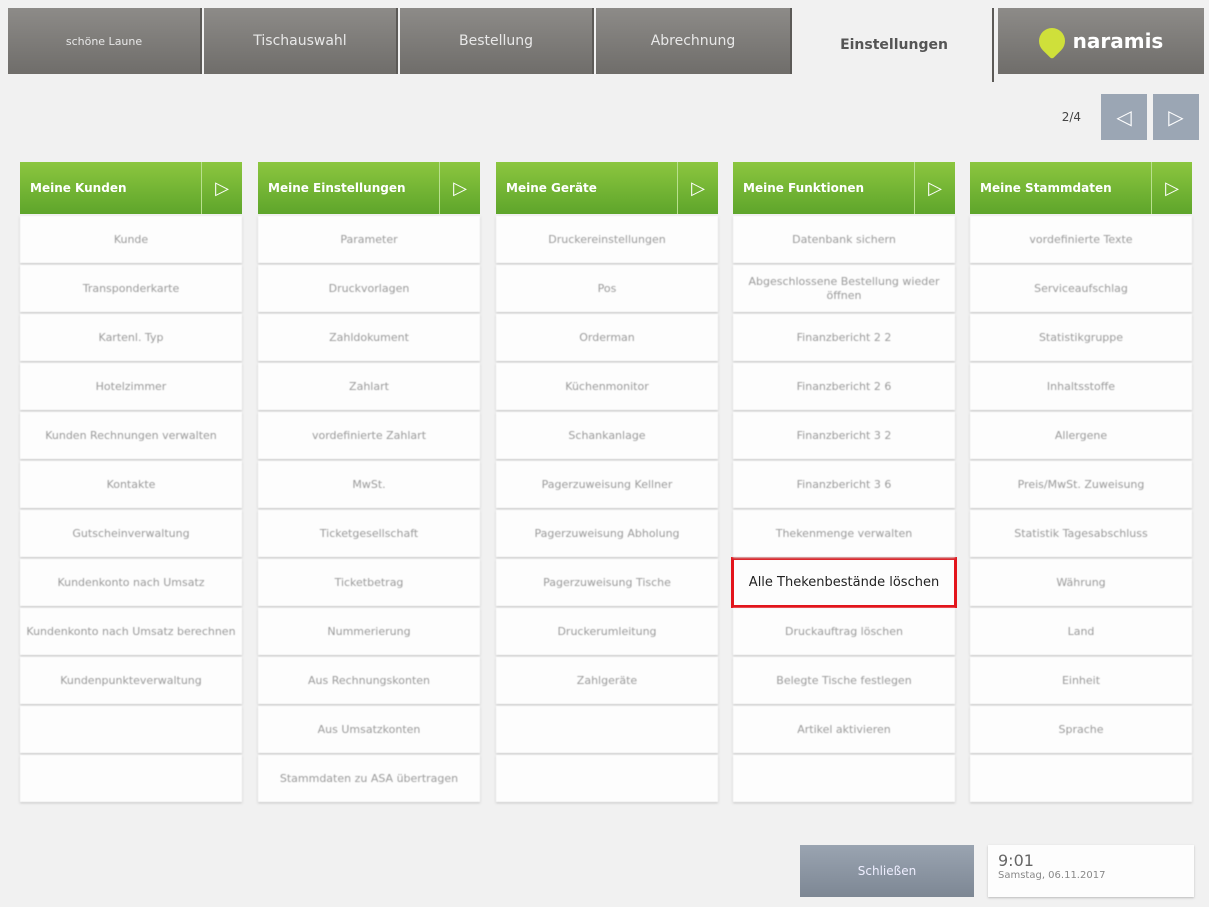 The width and height of the screenshot is (1209, 907). What do you see at coordinates (1046, 188) in the screenshot?
I see `column-title: Meine Stammdaten` at bounding box center [1046, 188].